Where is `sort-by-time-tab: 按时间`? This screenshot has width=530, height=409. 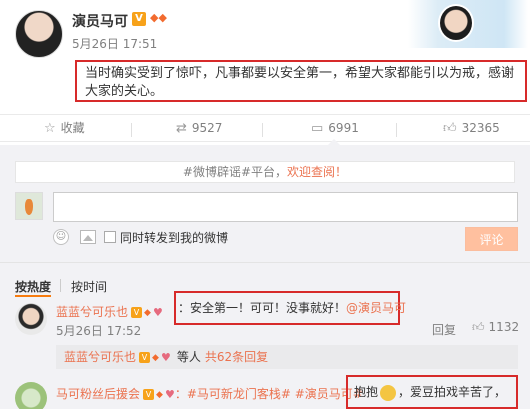
sort-by-time-tab: 按时间 is located at coordinates (89, 286).